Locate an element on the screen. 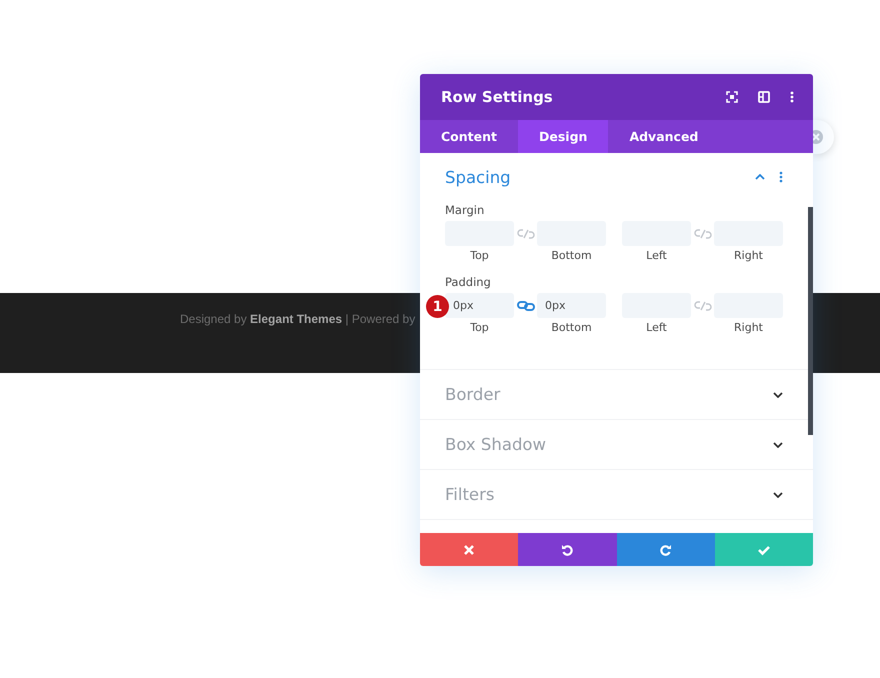  section-title: Filters is located at coordinates (469, 494).